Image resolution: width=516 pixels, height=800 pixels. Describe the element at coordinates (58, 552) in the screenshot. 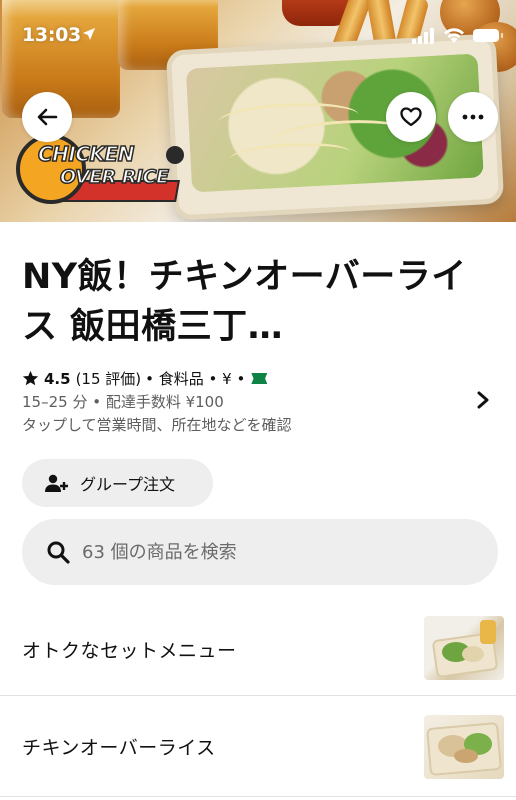

I see `search-icon` at that location.